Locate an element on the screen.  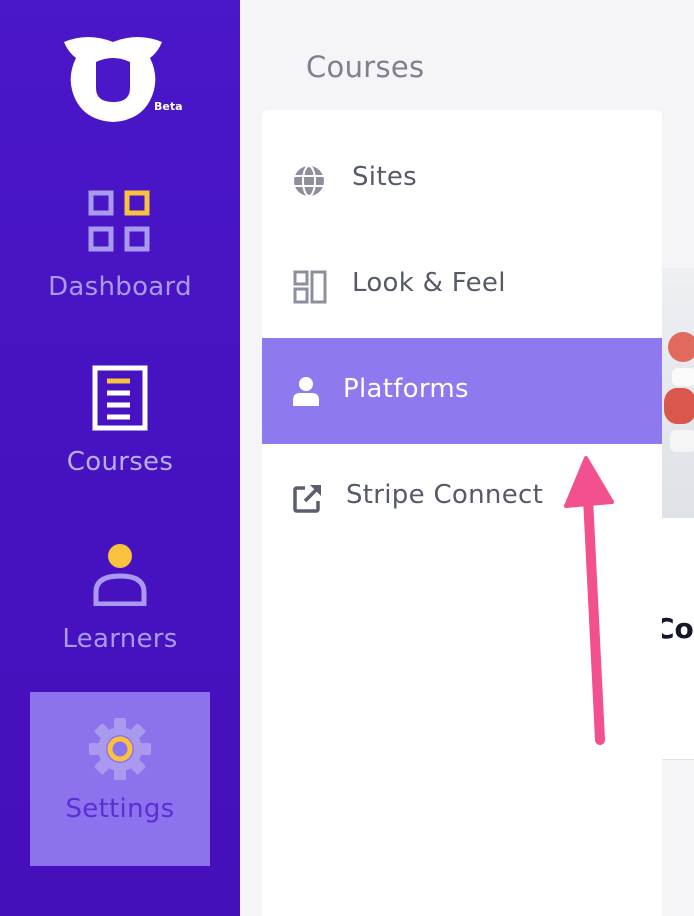
owl-logo-icon is located at coordinates (113, 79).